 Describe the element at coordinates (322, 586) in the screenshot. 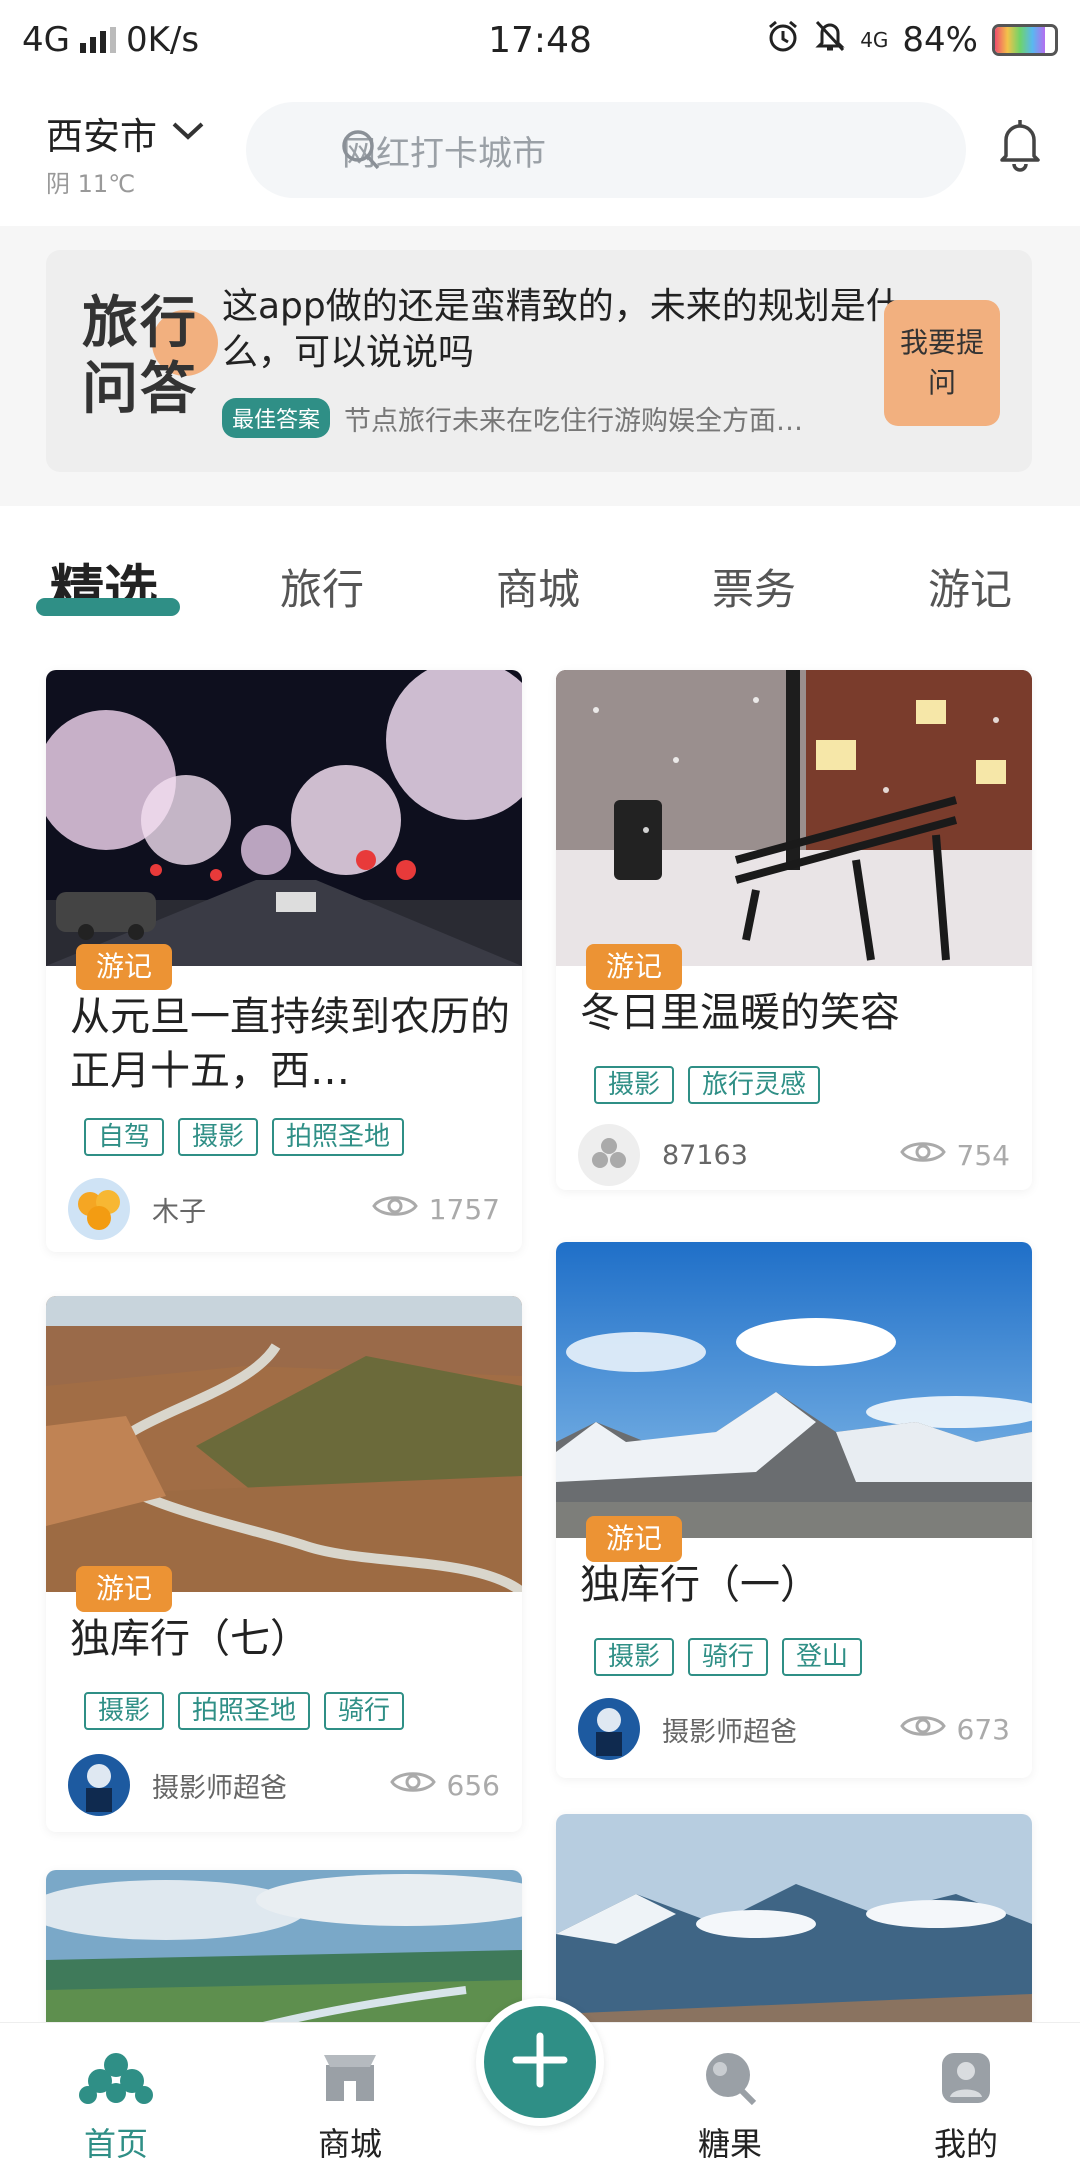

I see `tab-travel: 旅行` at that location.